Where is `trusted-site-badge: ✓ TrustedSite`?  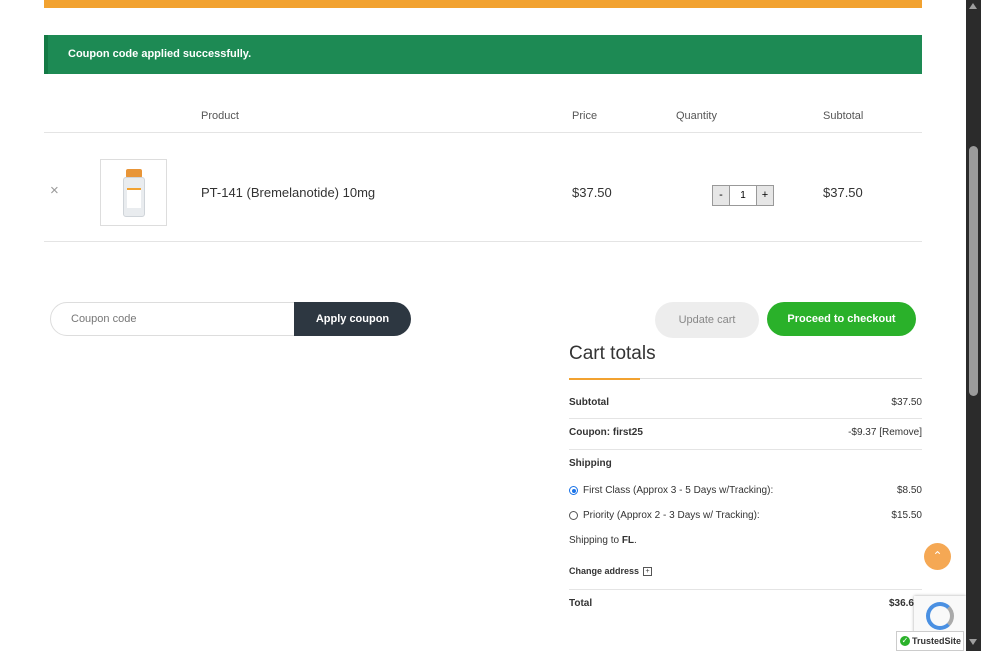
trusted-site-badge: ✓ TrustedSite is located at coordinates (930, 641).